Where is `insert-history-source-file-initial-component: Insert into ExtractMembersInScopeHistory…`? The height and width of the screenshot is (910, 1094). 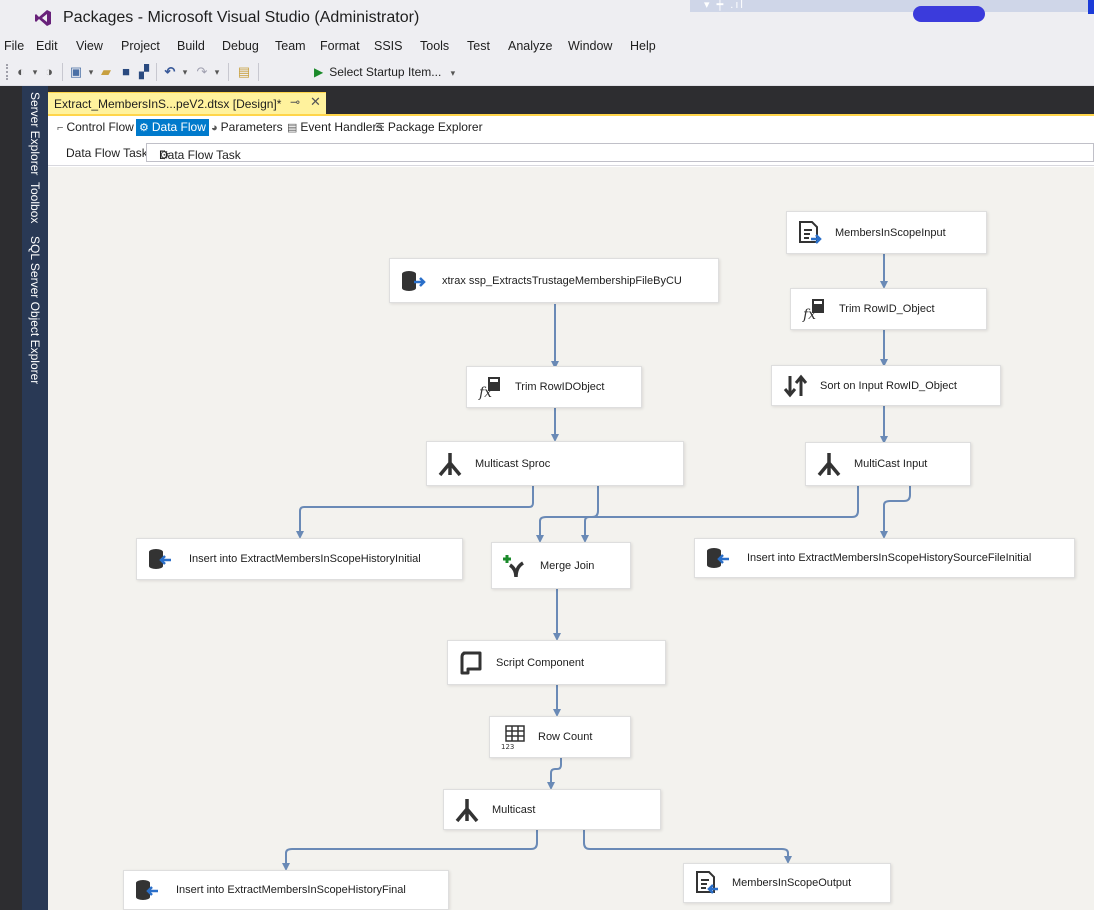 insert-history-source-file-initial-component: Insert into ExtractMembersInScopeHistory… is located at coordinates (884, 558).